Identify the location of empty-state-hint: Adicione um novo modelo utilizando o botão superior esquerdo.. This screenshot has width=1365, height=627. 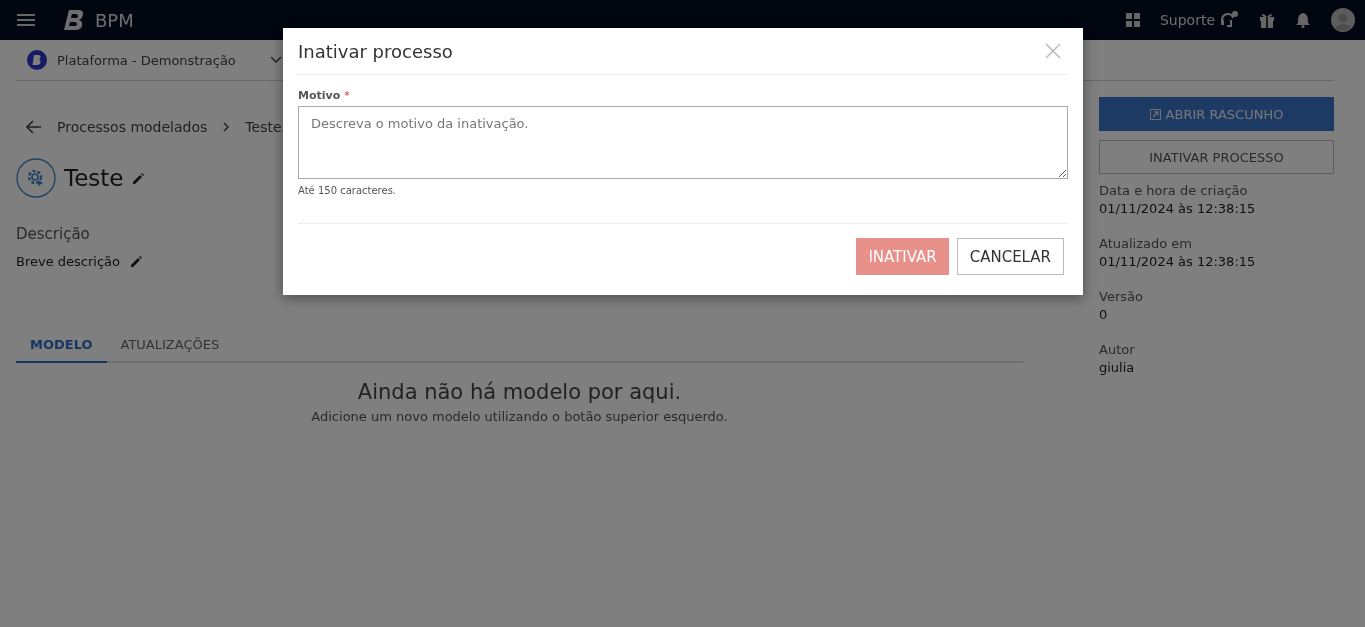
(519, 416).